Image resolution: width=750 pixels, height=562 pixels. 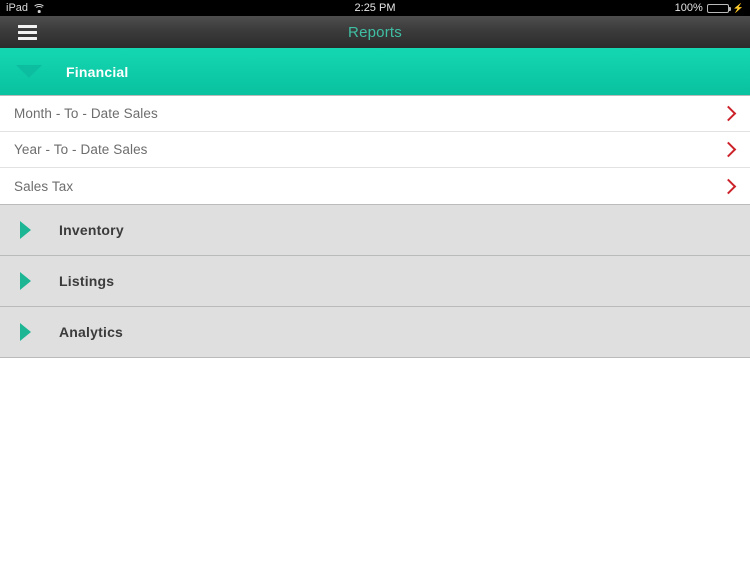 What do you see at coordinates (17, 8) in the screenshot?
I see `device-name-label: iPad` at bounding box center [17, 8].